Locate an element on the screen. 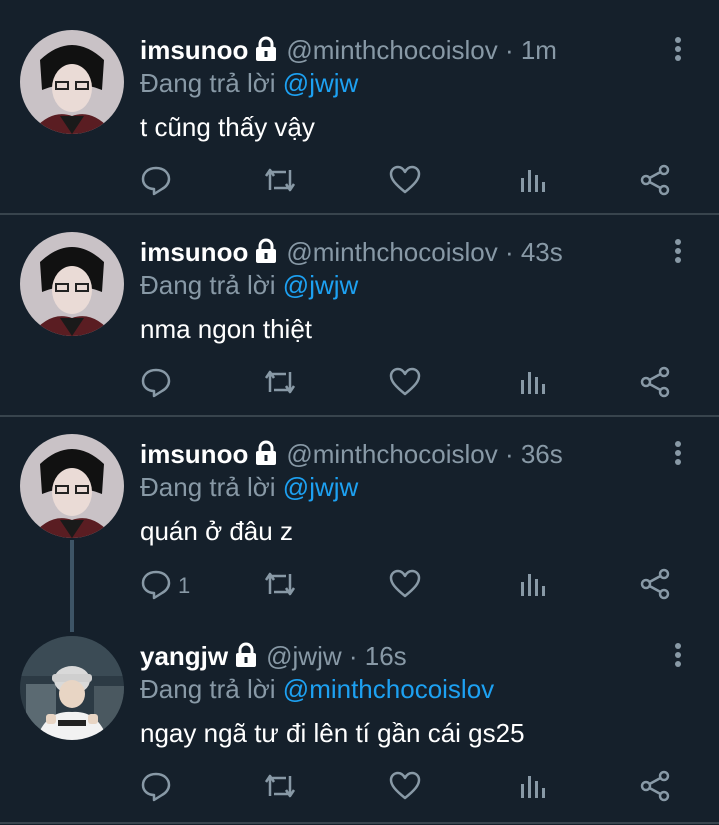 This screenshot has width=719, height=825. timestamp: · 16s is located at coordinates (378, 656).